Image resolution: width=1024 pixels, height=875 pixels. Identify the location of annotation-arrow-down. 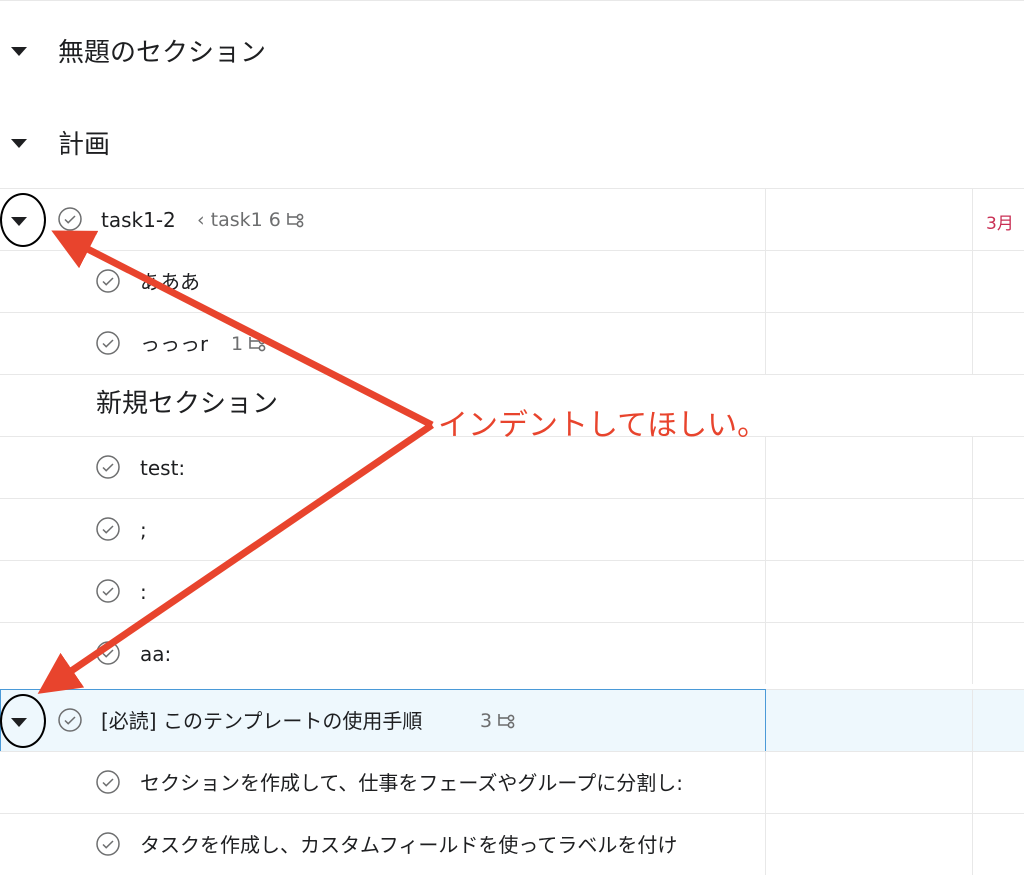
(235, 558).